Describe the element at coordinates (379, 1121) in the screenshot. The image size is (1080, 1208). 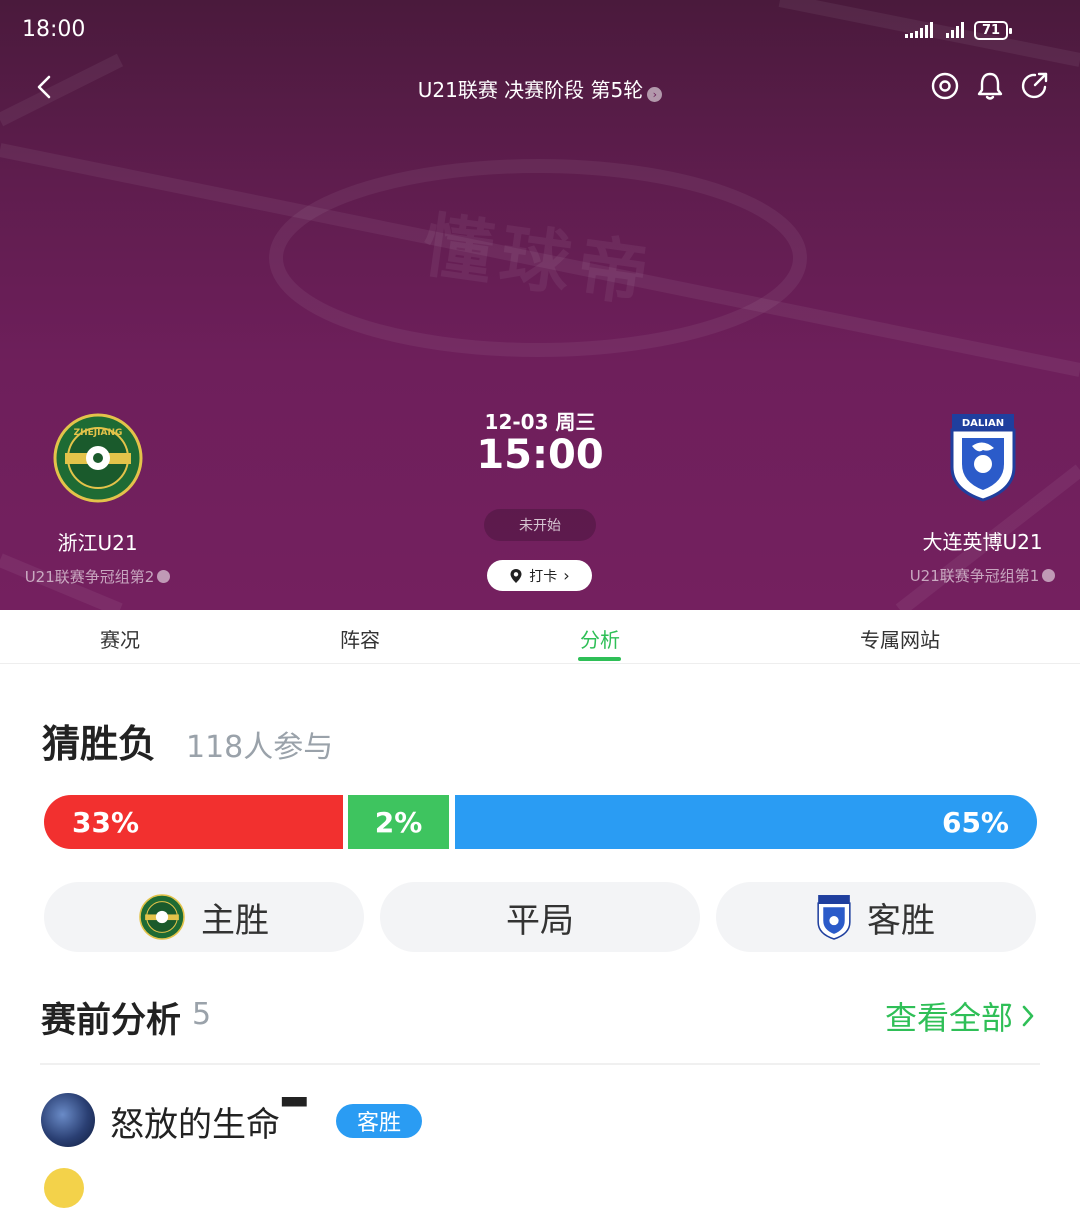
I see `pick-badge: 客胜` at that location.